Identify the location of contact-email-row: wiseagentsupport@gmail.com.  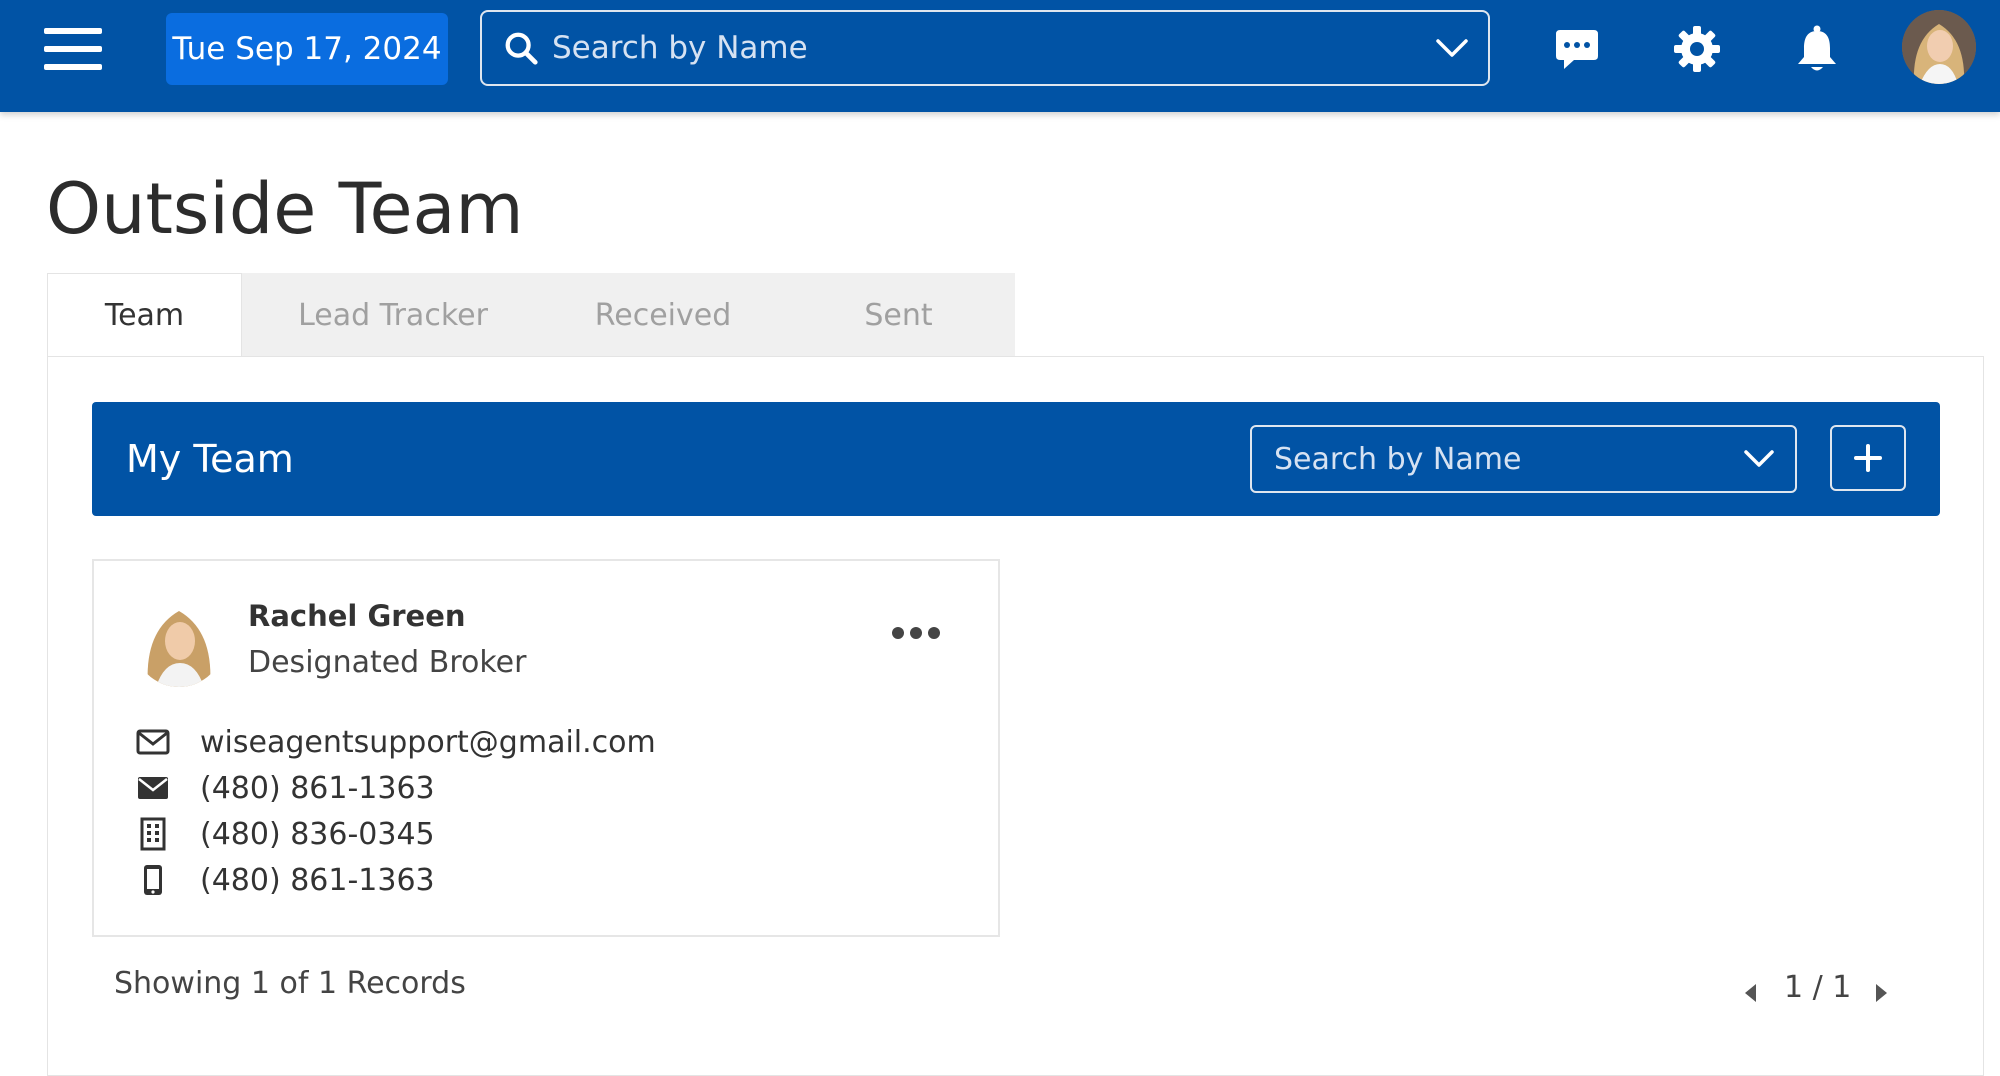
(396, 742).